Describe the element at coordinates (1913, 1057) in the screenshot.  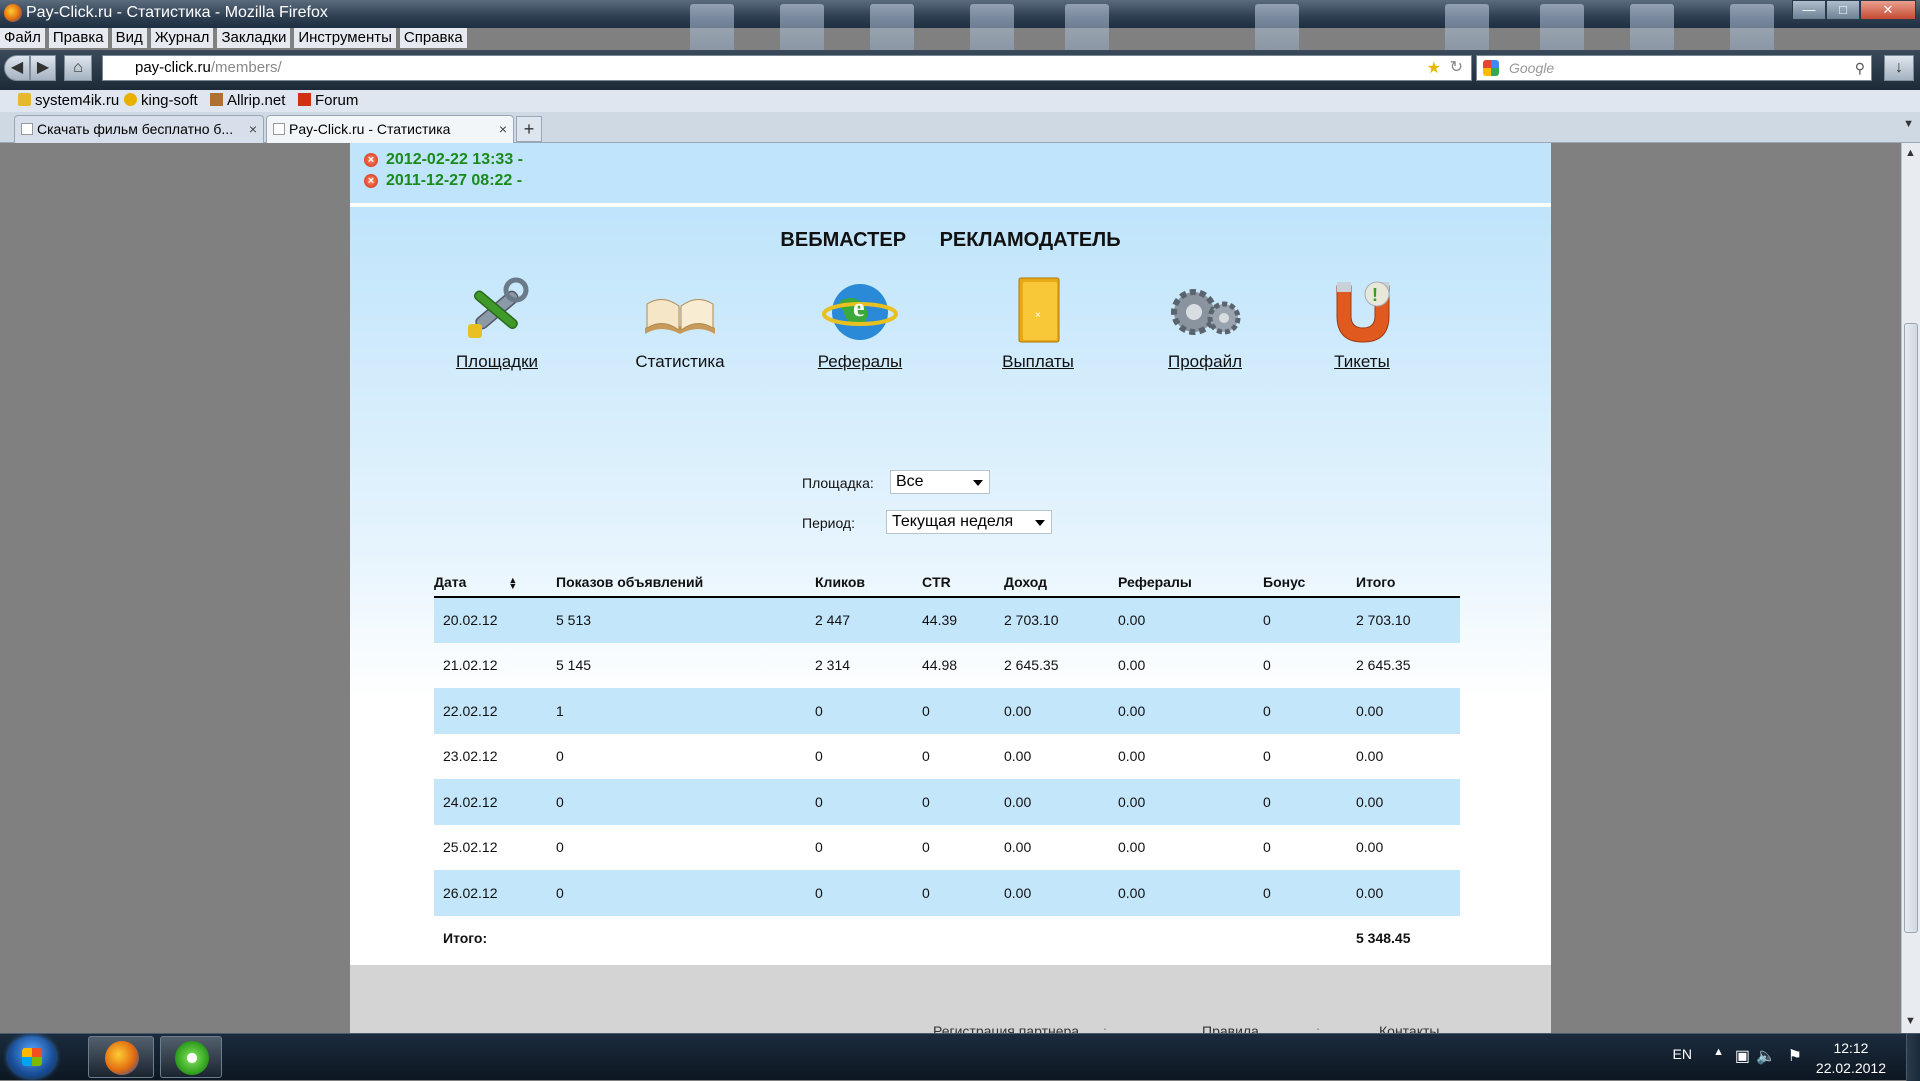
I see `show-desktop-button` at that location.